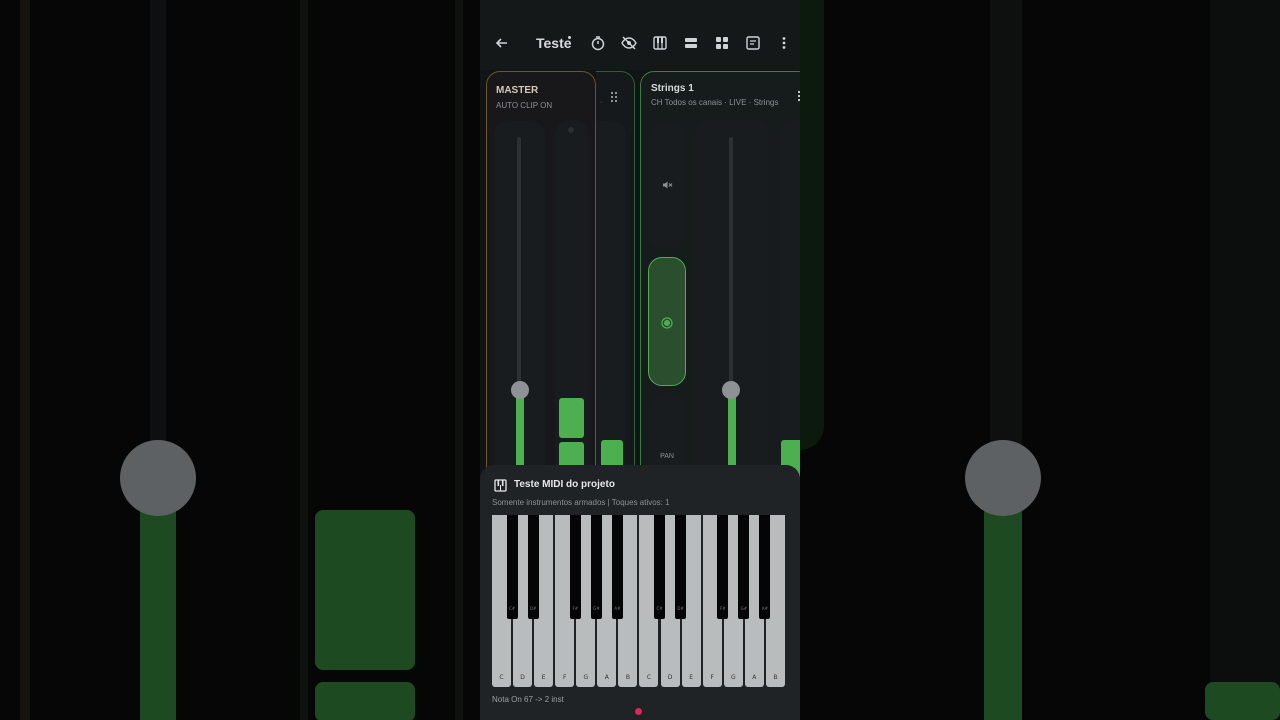 This screenshot has height=720, width=1280. Describe the element at coordinates (615, 286) in the screenshot. I see `channel-card-collapsed: ·` at that location.